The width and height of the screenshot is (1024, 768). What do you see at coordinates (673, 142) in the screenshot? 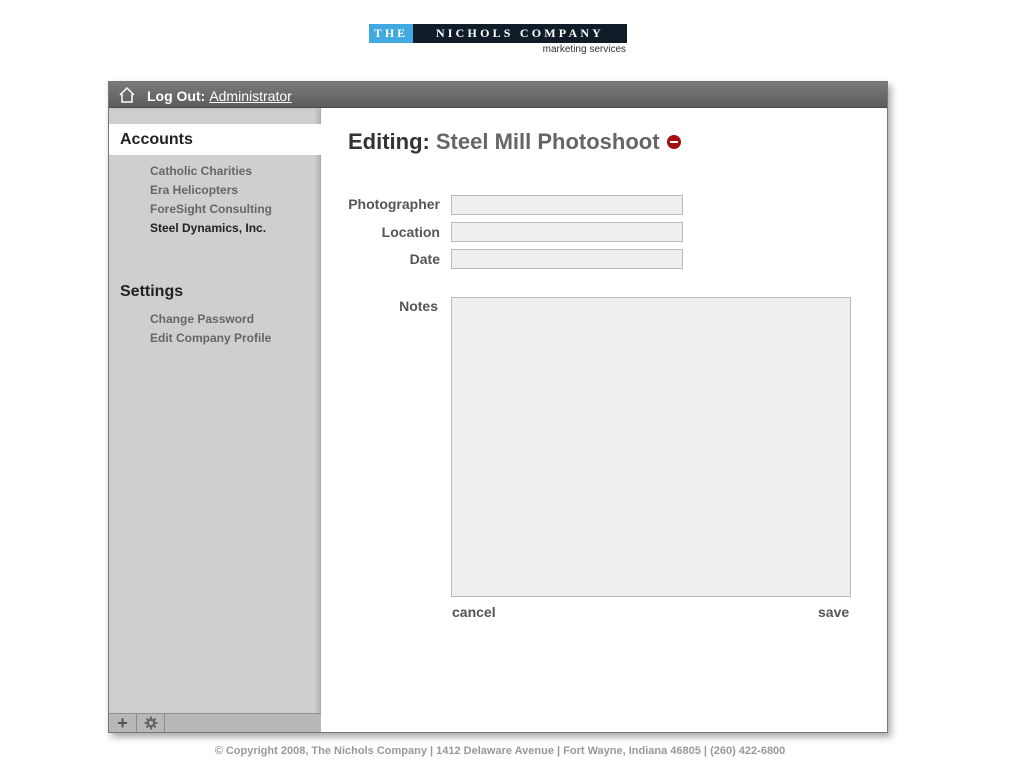
I see `delete-icon` at bounding box center [673, 142].